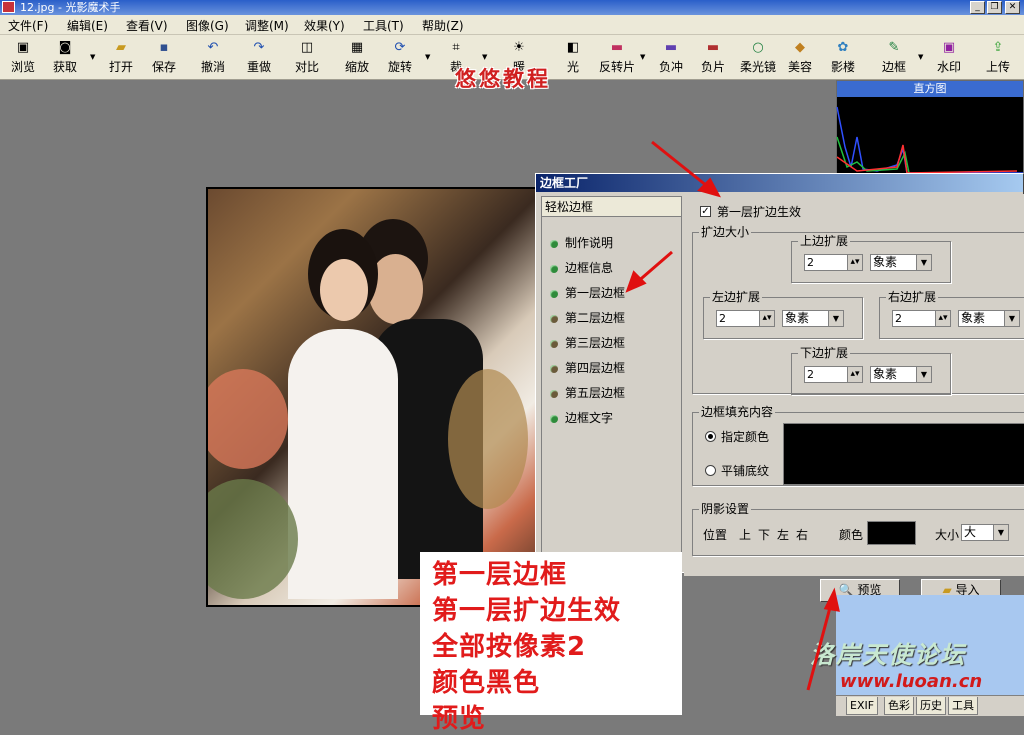 This screenshot has height=735, width=1024. I want to click on arrow-to-preview, so click(820, 645).